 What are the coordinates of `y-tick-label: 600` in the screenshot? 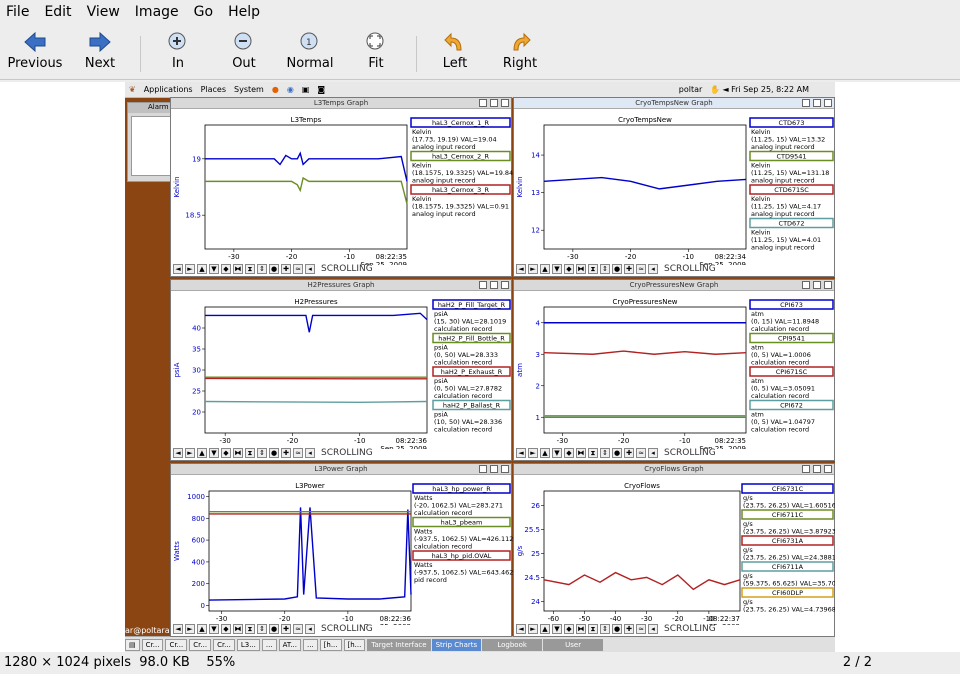 It's located at (198, 541).